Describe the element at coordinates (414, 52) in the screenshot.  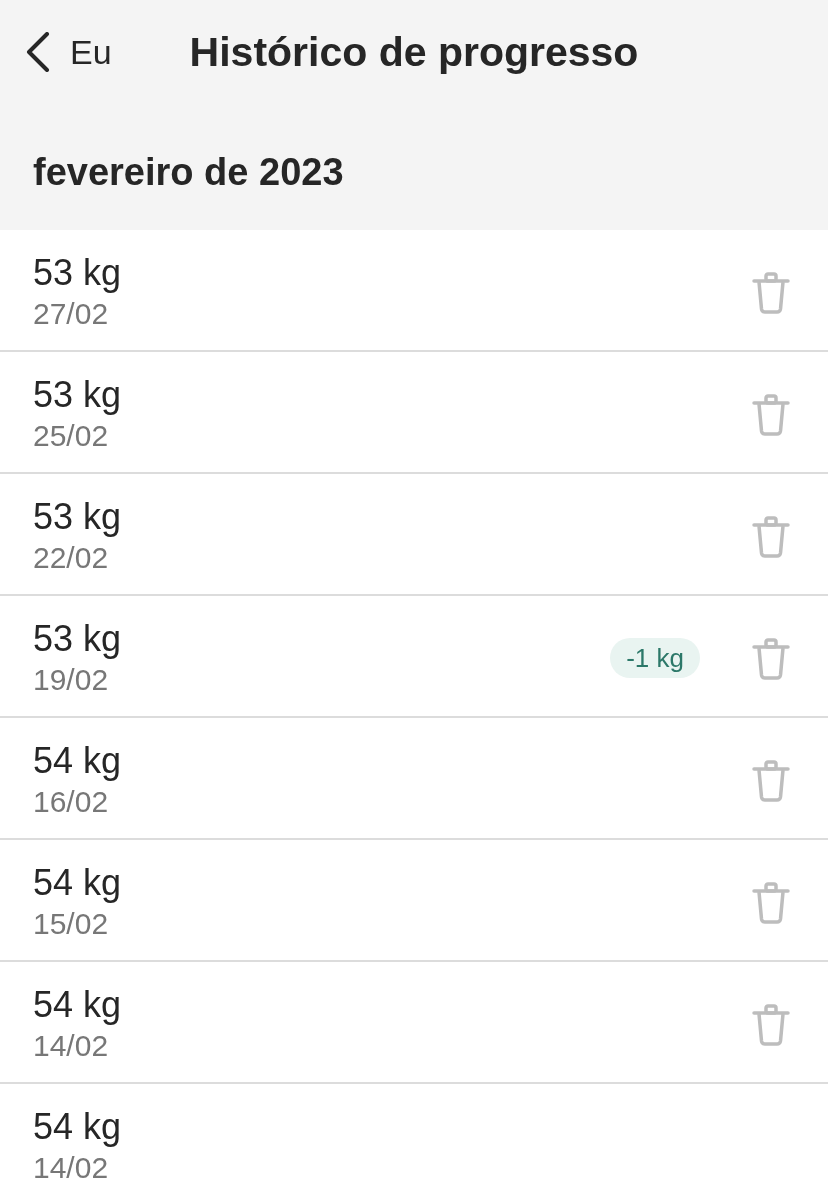
I see `page-title: Histórico de progresso` at that location.